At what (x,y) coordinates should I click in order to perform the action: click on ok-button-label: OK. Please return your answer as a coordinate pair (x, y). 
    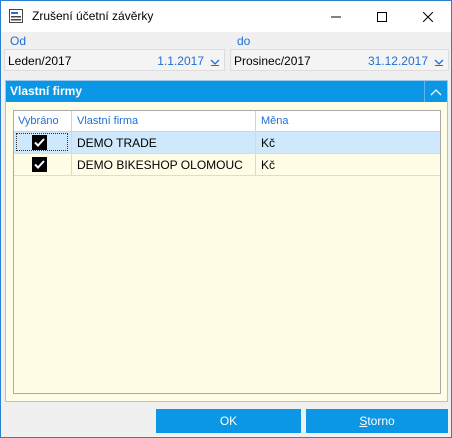
    Looking at the image, I should click on (228, 421).